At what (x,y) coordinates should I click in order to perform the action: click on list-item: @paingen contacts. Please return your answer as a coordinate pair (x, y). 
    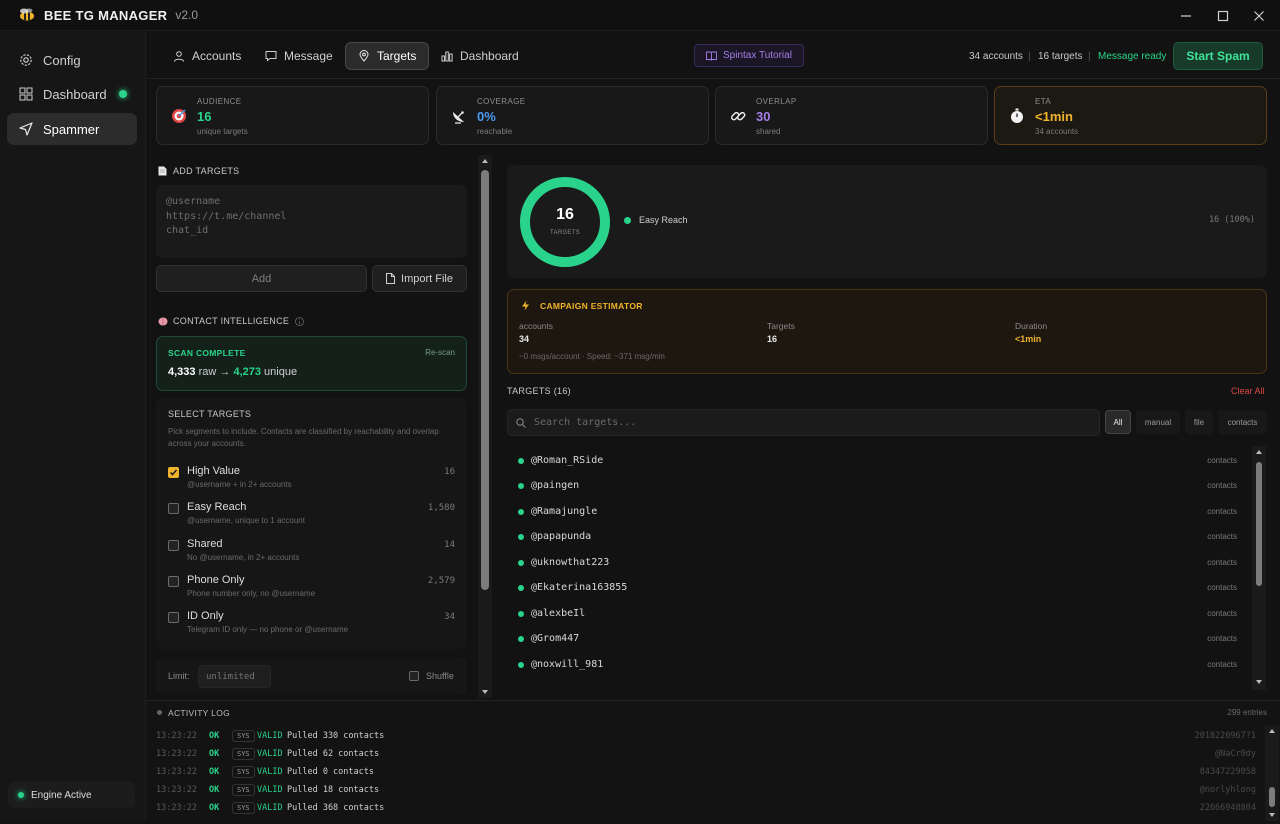
    Looking at the image, I should click on (877, 485).